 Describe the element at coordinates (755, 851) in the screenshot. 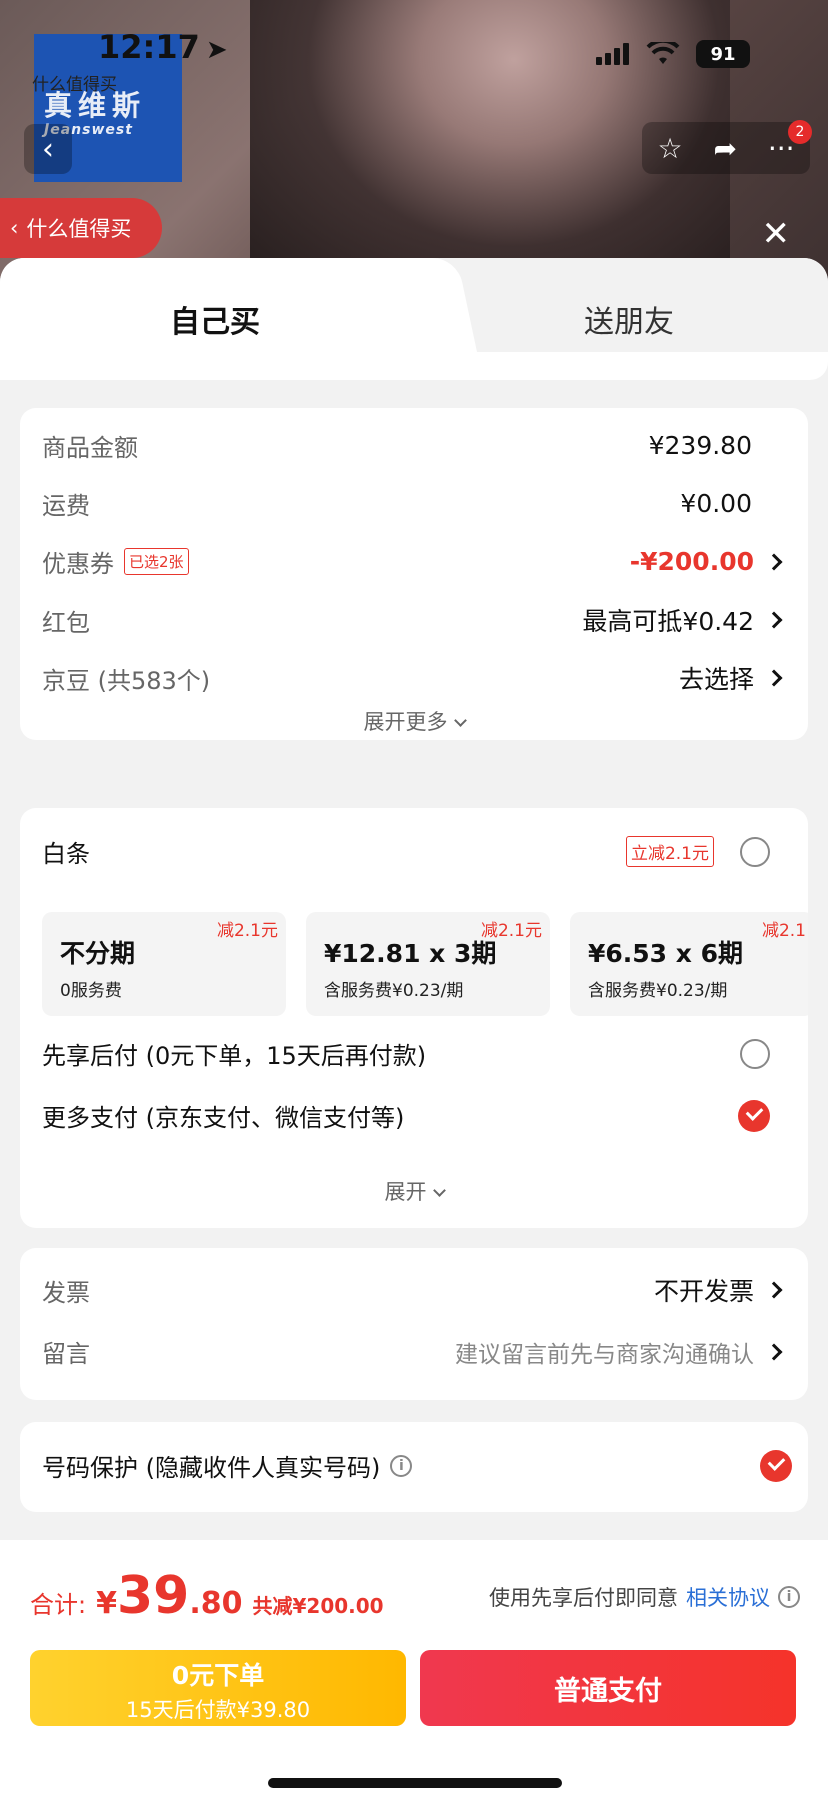

I see `baitiao-radio` at that location.